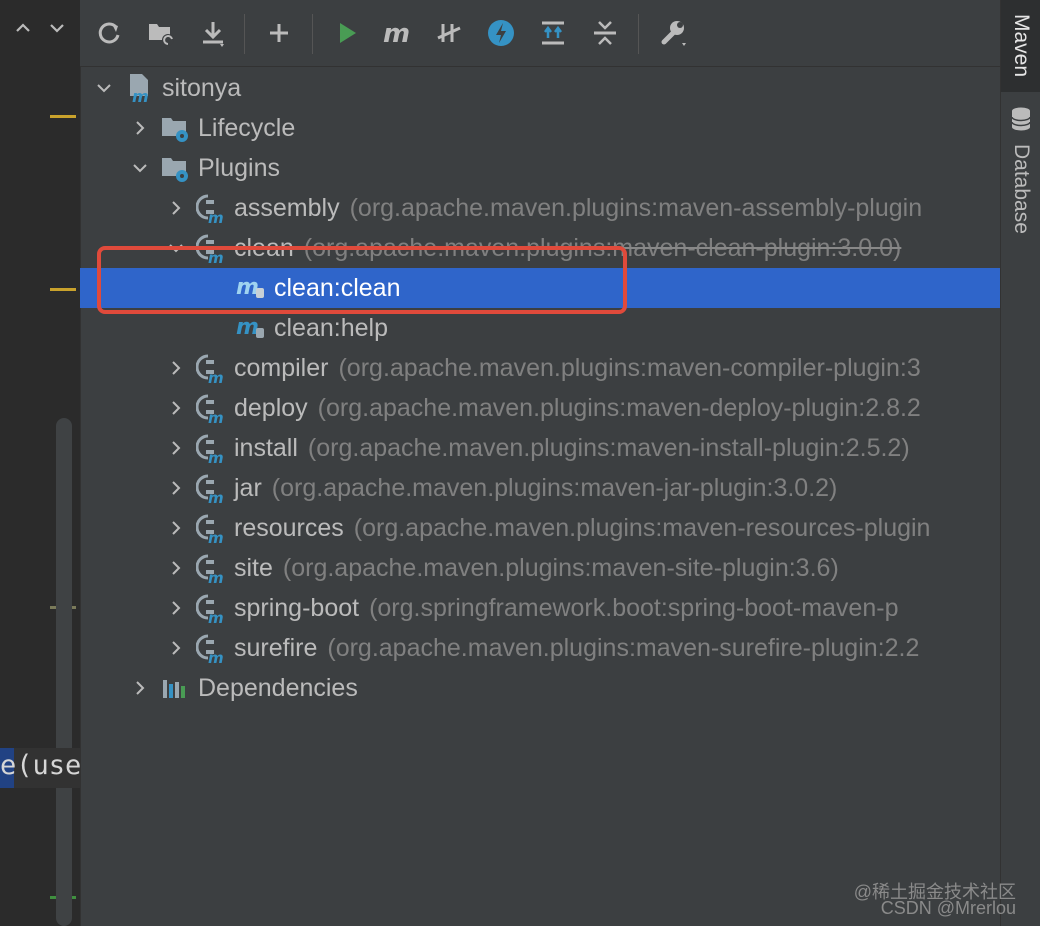 This screenshot has height=926, width=1040. I want to click on tab-database: Database, so click(1020, 176).